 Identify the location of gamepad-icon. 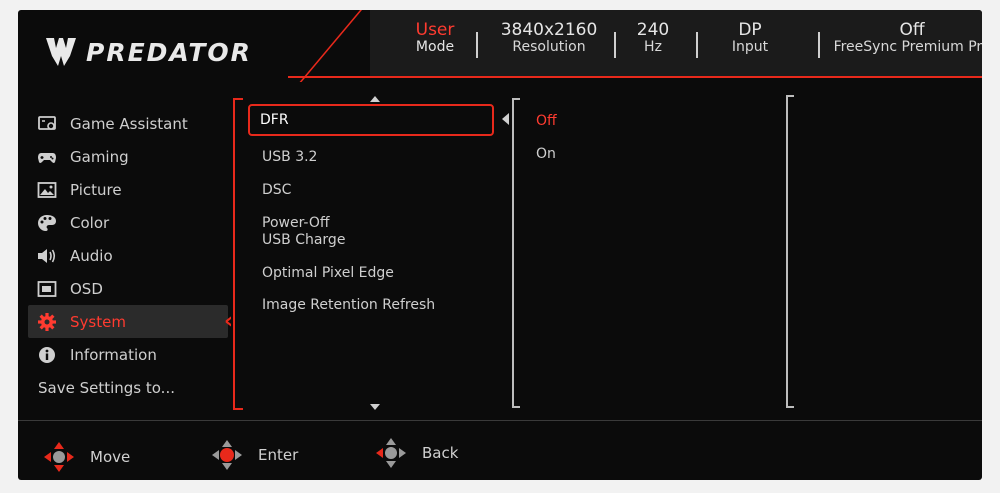
(47, 157).